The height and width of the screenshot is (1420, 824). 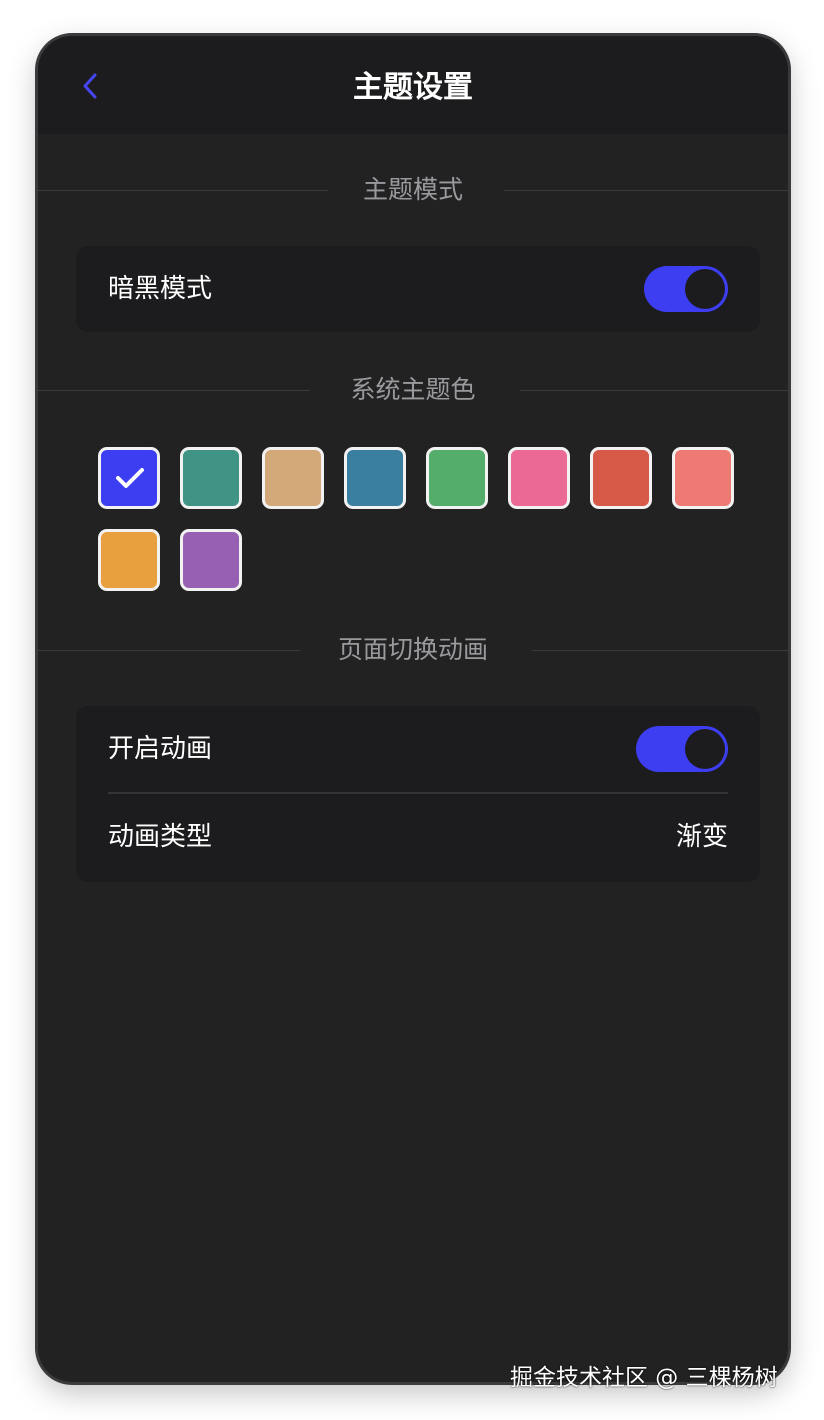 What do you see at coordinates (160, 289) in the screenshot?
I see `dark-mode-label: 暗黑模式` at bounding box center [160, 289].